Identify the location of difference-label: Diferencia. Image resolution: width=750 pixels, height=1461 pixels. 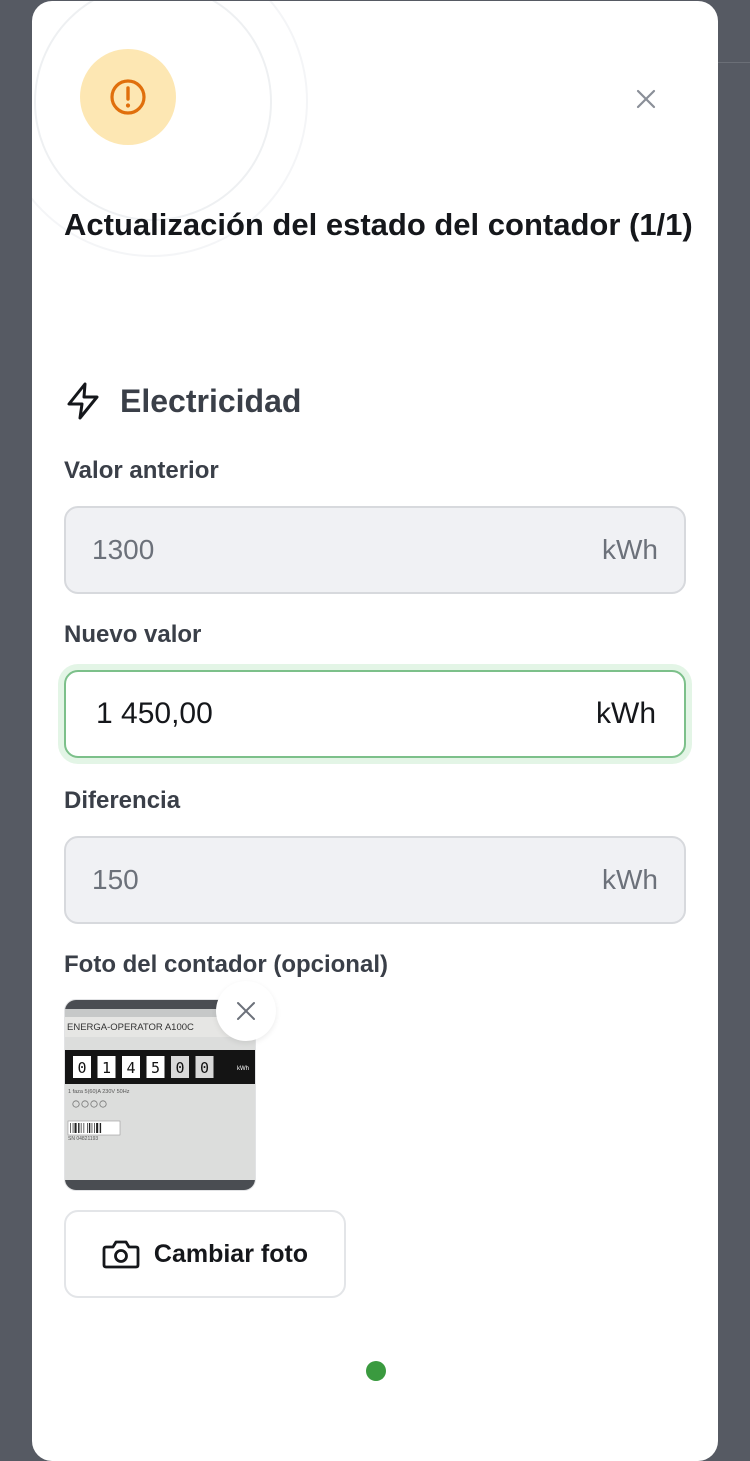
(122, 800).